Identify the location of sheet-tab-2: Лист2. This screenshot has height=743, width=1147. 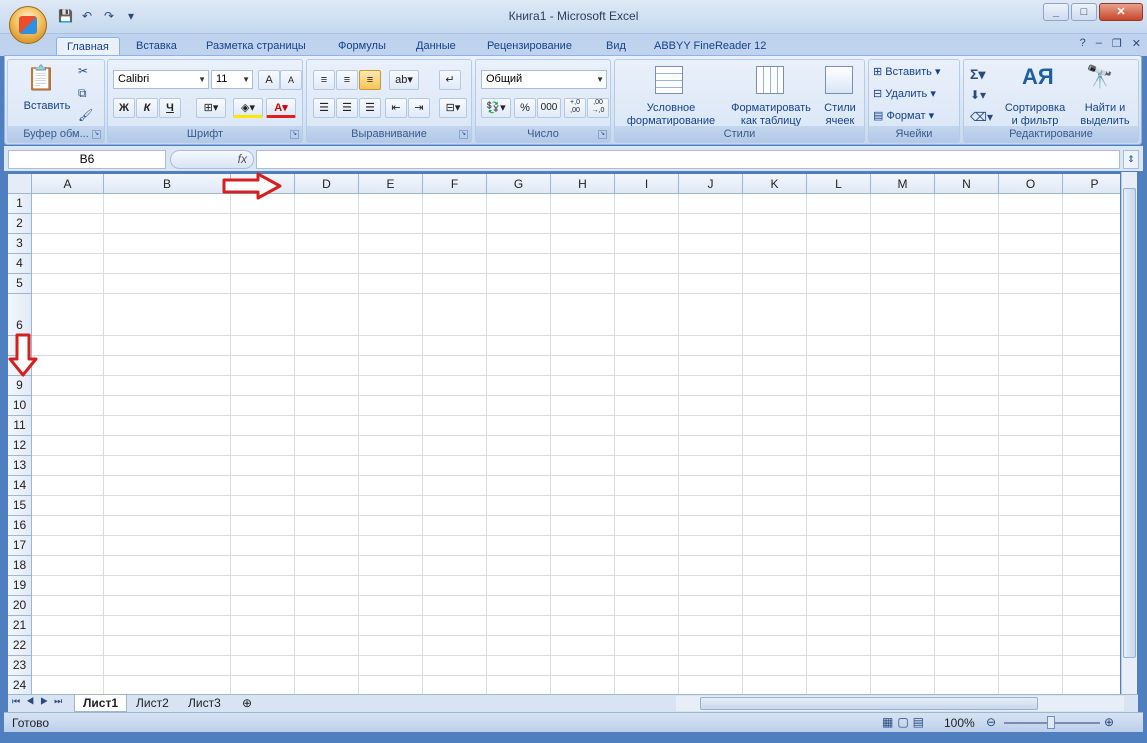
(152, 703).